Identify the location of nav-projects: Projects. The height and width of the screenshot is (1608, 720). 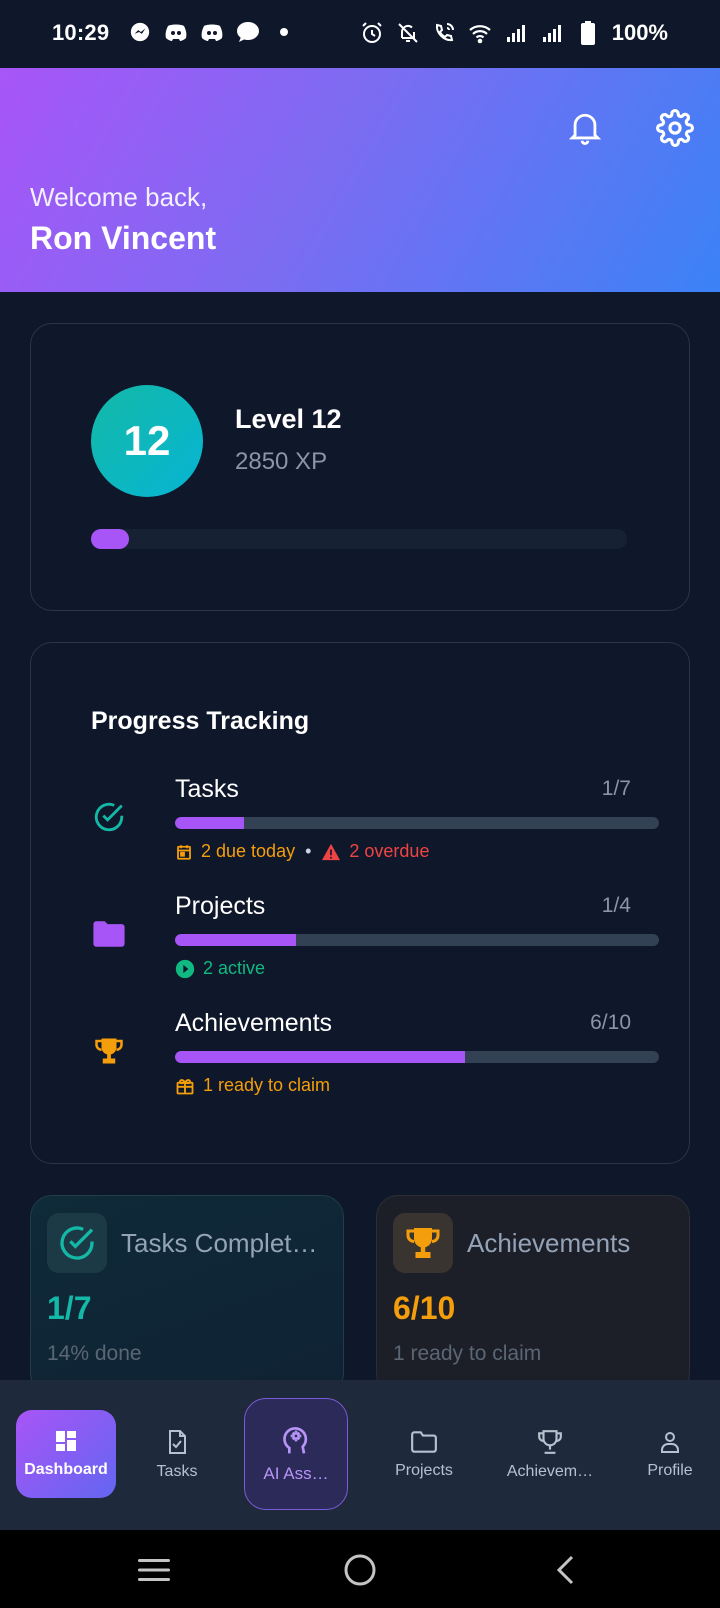
(424, 1455).